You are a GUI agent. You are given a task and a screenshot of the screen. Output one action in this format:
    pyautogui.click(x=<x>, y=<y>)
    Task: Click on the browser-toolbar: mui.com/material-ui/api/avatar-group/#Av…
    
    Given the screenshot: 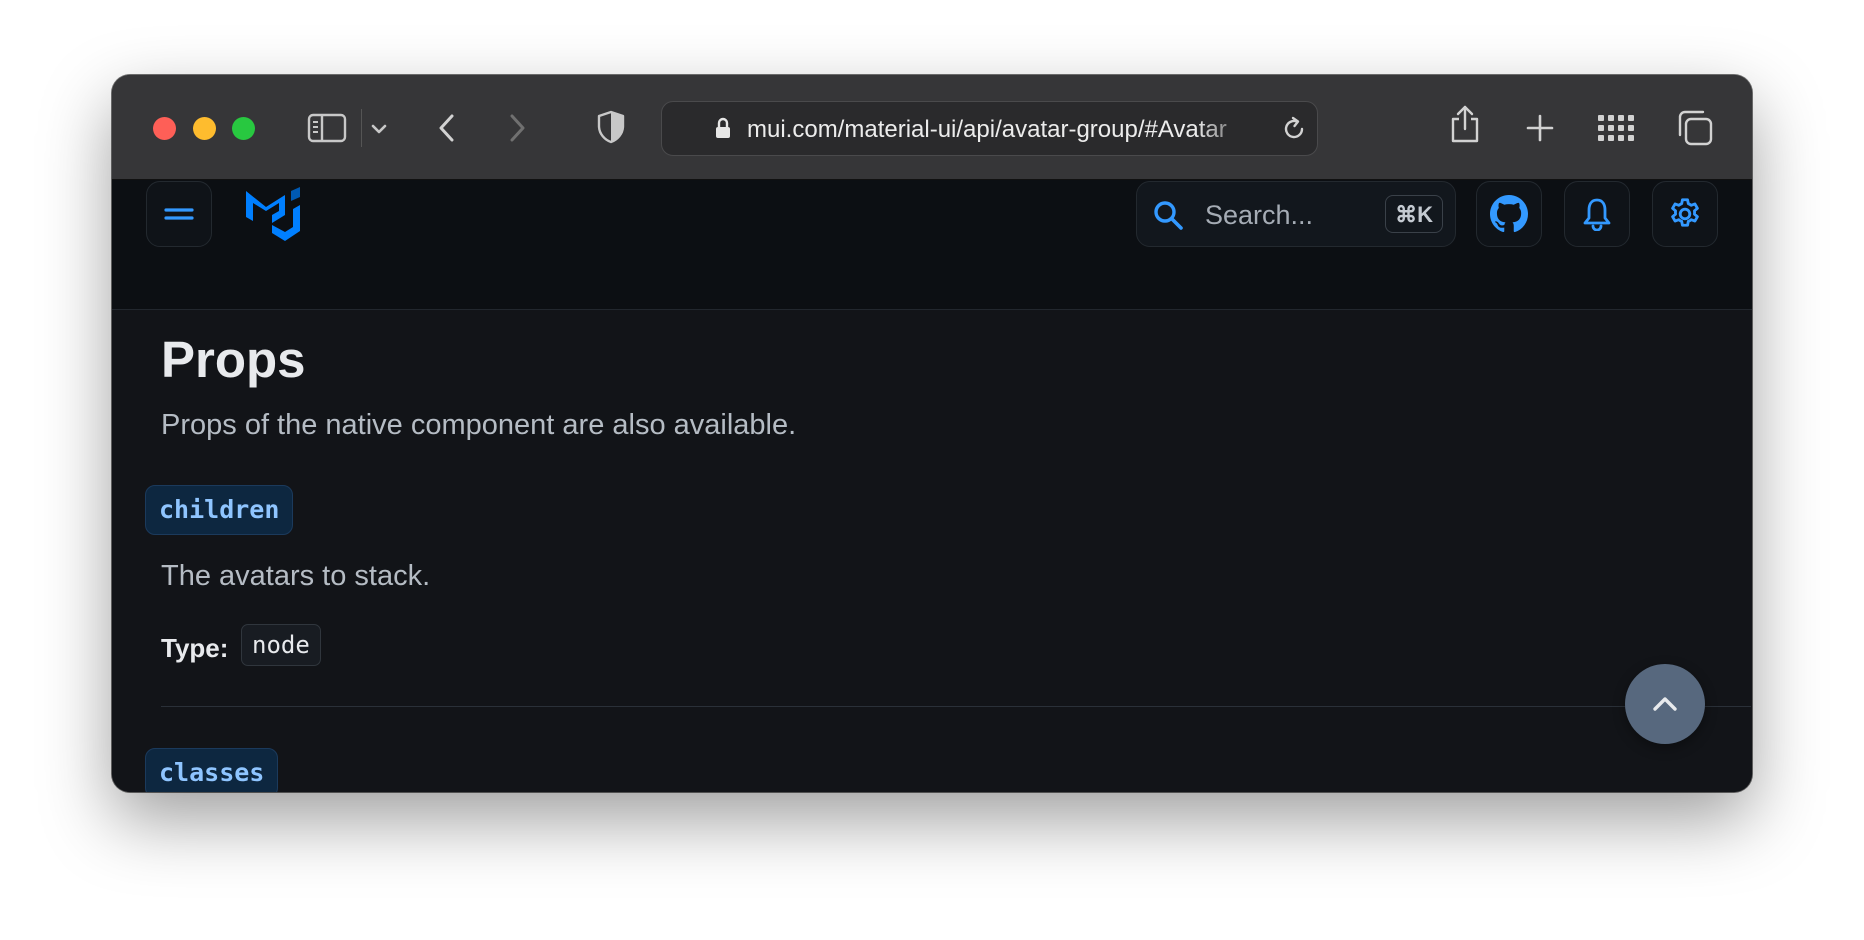 What is the action you would take?
    pyautogui.click(x=932, y=127)
    